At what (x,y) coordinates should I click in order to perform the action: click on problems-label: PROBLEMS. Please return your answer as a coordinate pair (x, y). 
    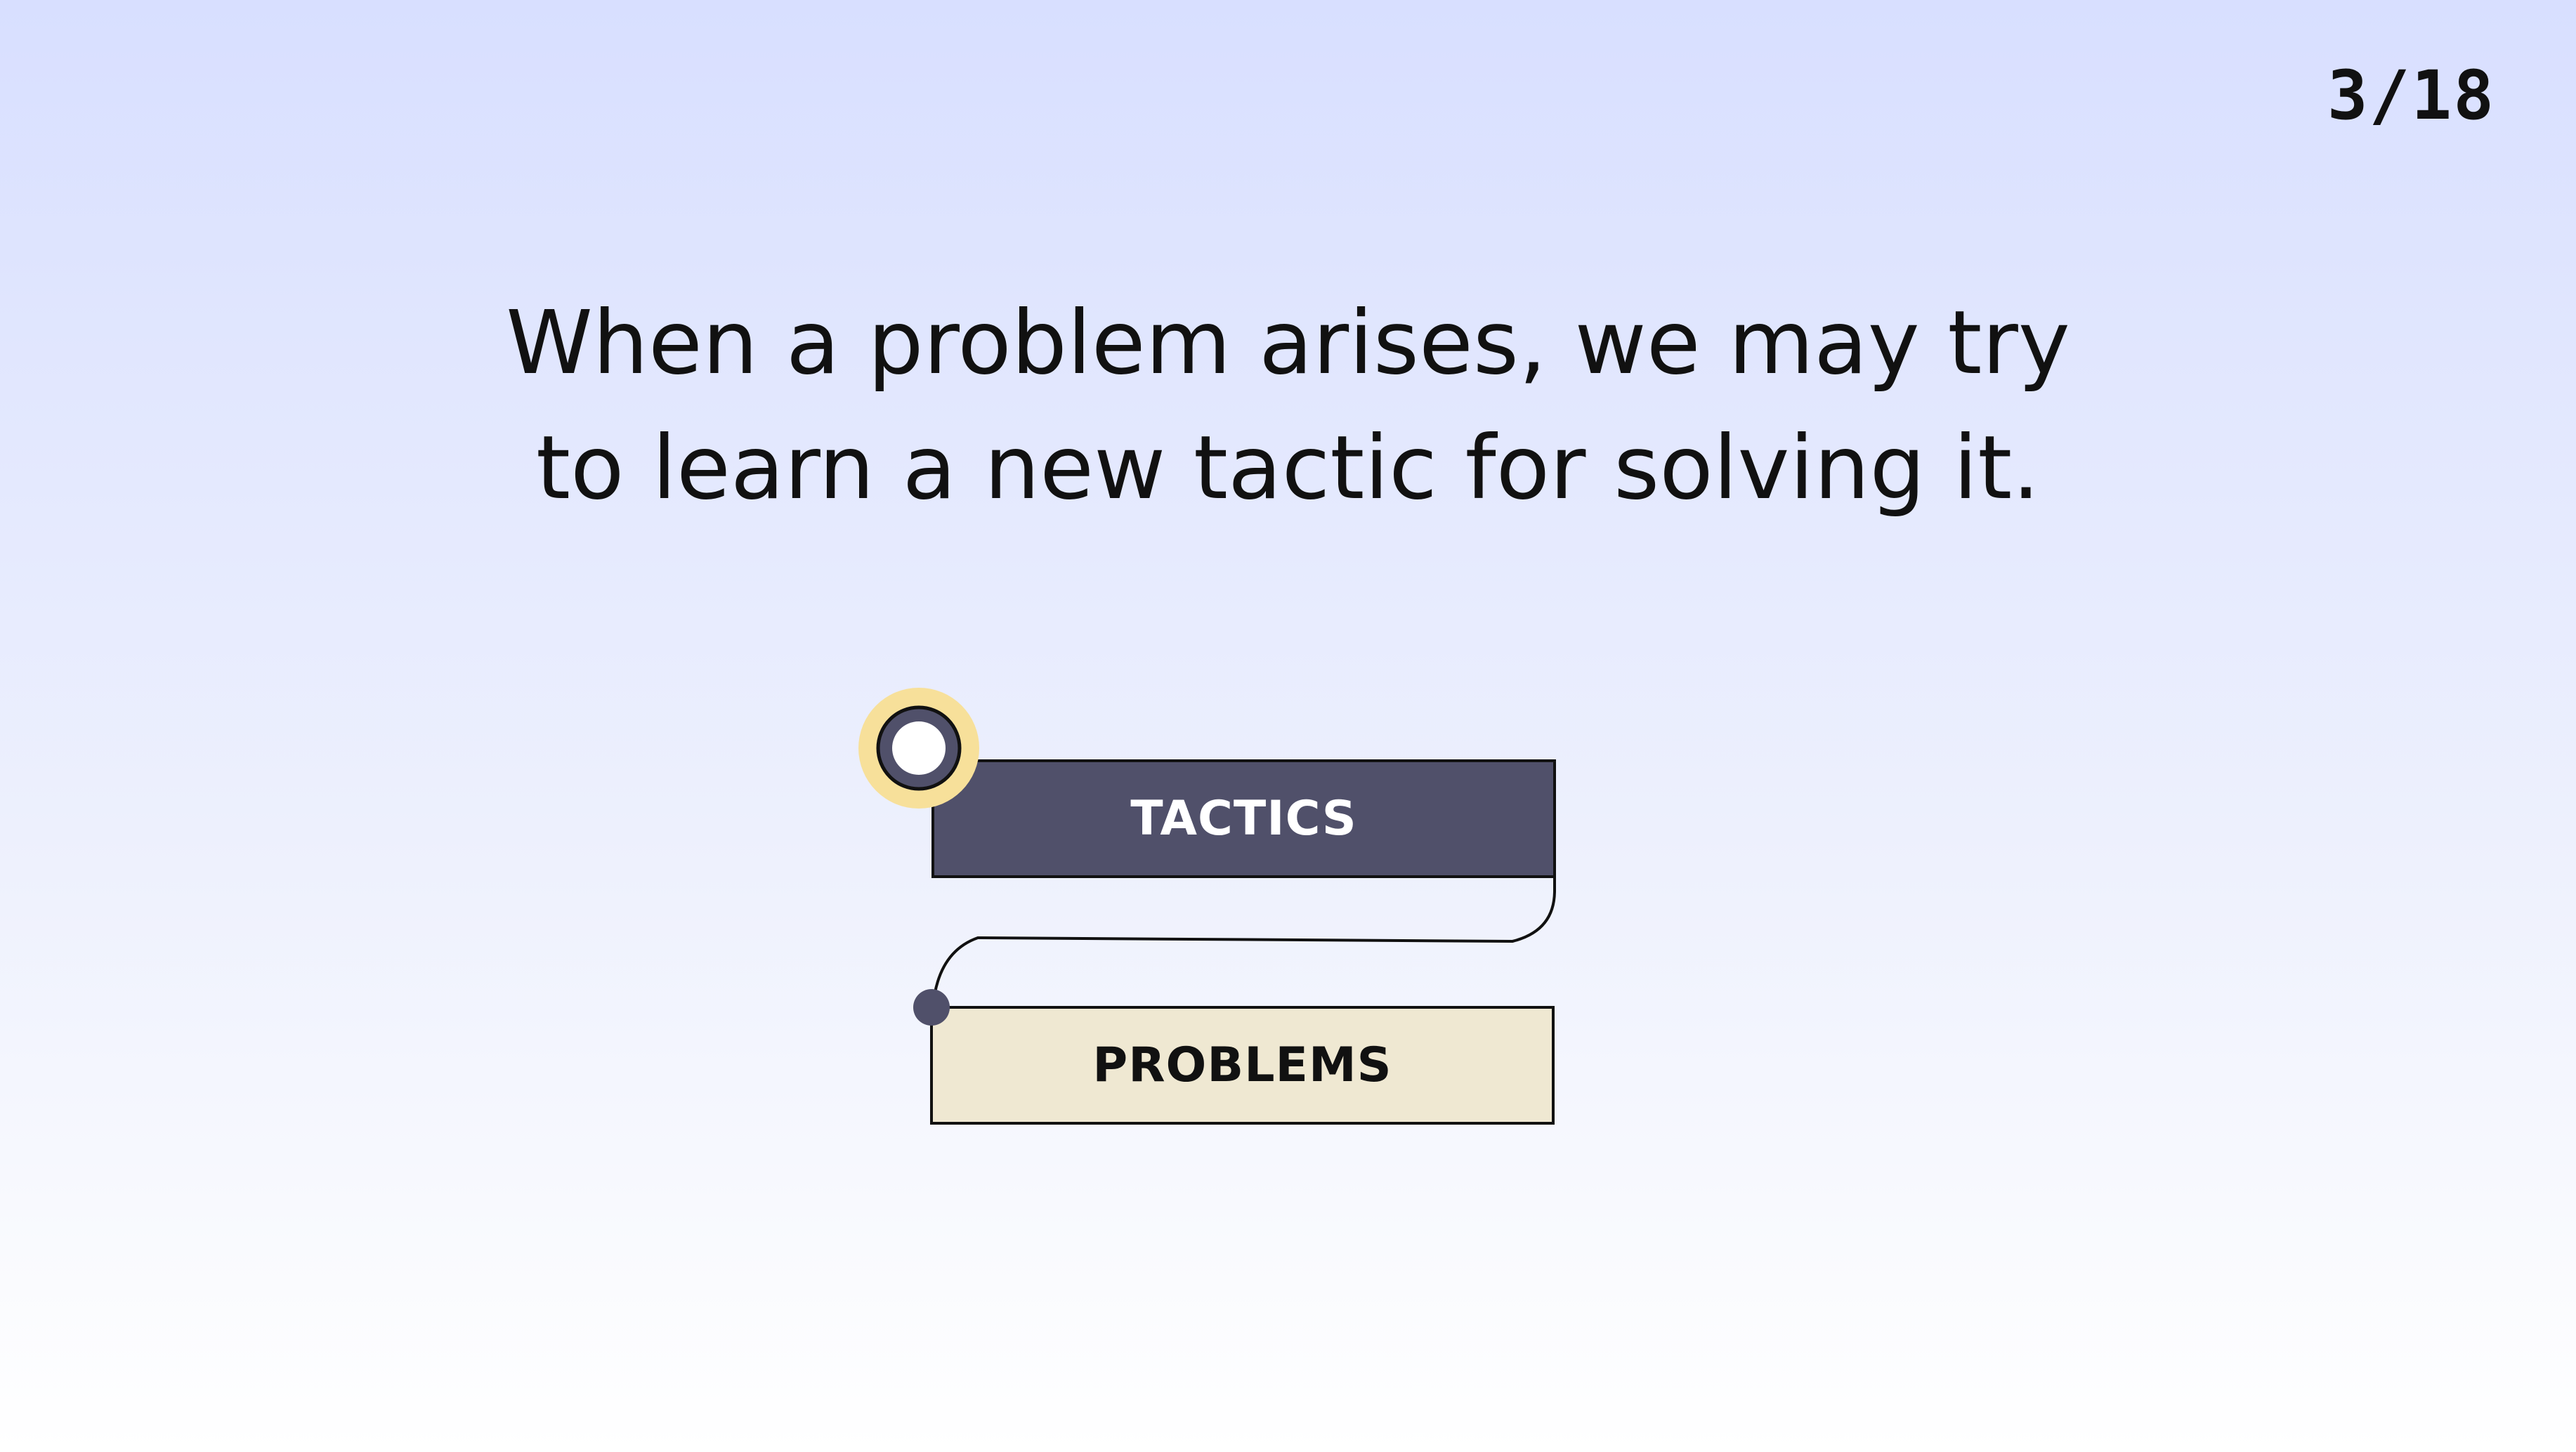
    Looking at the image, I should click on (1242, 1065).